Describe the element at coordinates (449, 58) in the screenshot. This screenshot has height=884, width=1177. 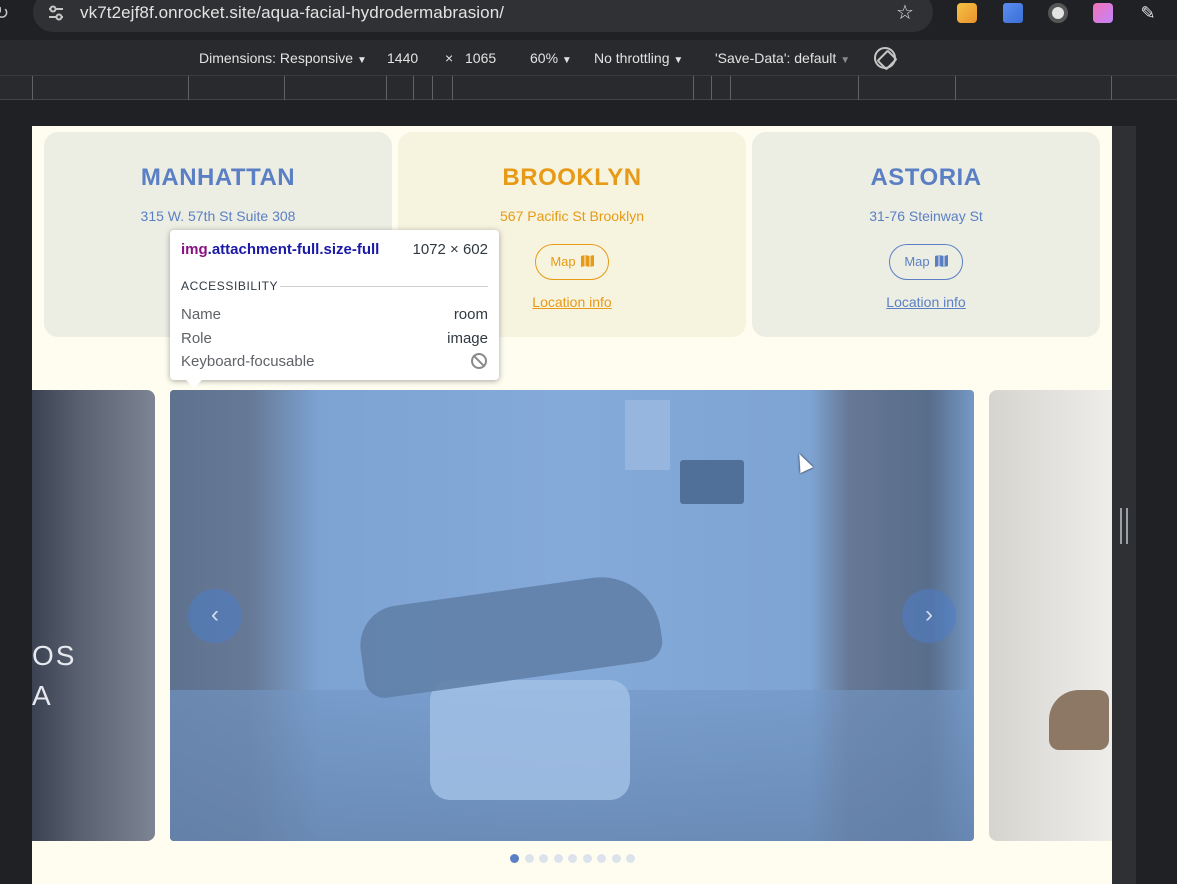
I see `times-icon: ×` at that location.